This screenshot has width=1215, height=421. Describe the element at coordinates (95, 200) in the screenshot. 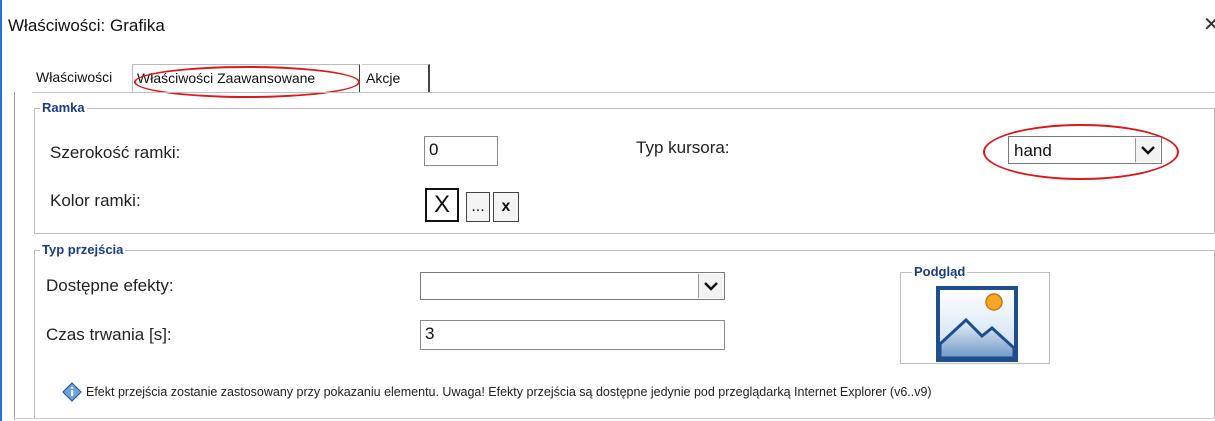

I see `border-color-label: Kolor ramki:` at that location.